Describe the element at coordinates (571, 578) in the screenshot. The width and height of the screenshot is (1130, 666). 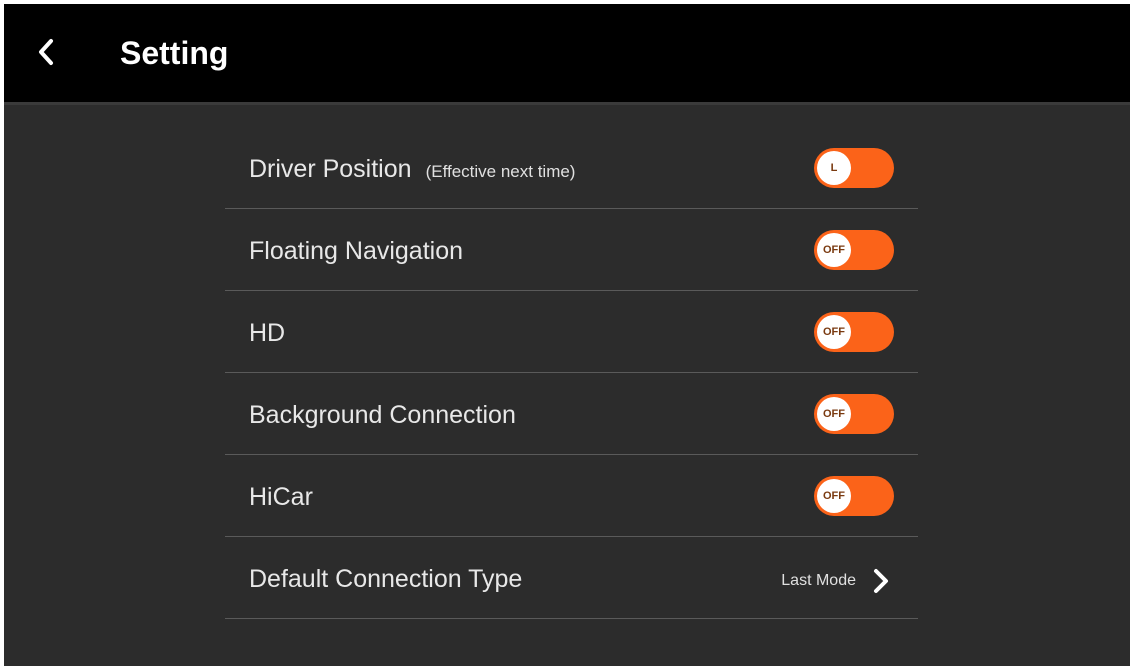
I see `setting-row-default-connection-type: Default Connection Type Last Mode` at that location.